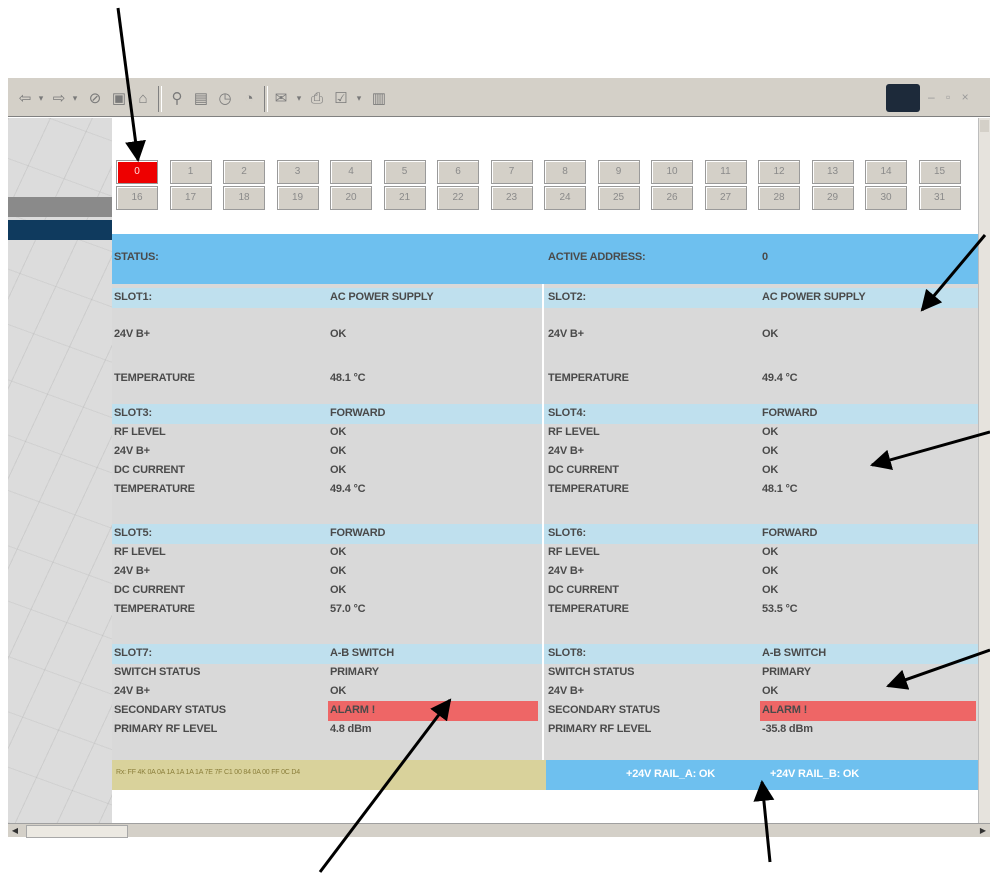  I want to click on refresh-icon: ▣, so click(119, 98).